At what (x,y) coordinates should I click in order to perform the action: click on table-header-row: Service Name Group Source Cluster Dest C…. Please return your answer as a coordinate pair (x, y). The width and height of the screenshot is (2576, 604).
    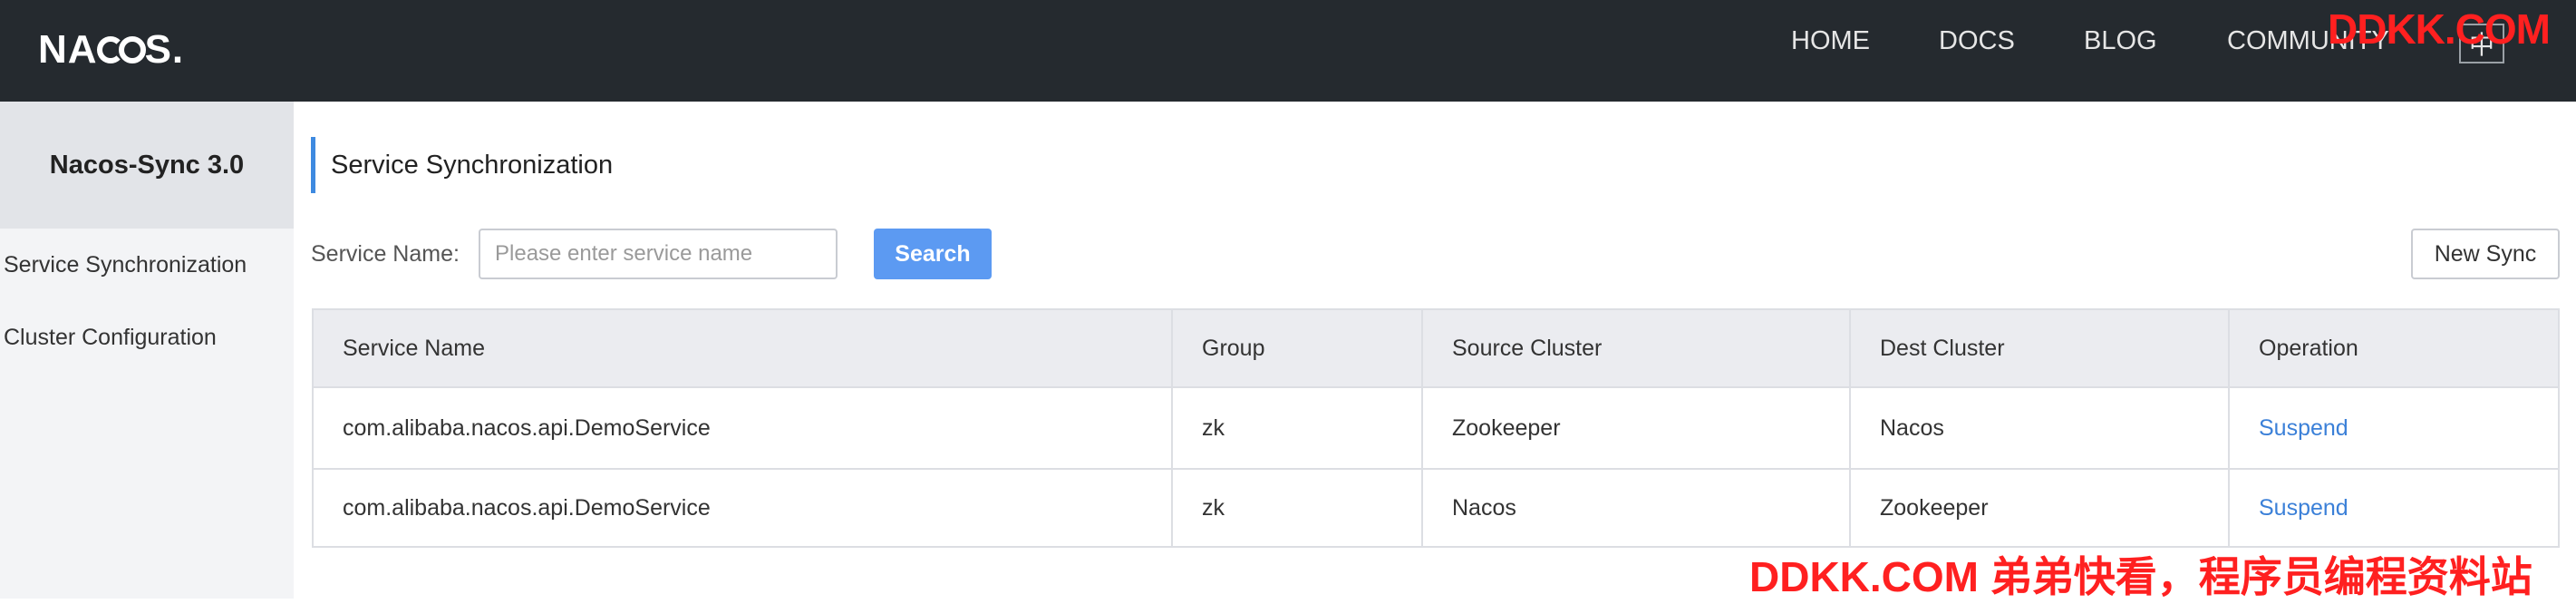
    Looking at the image, I should click on (1436, 349).